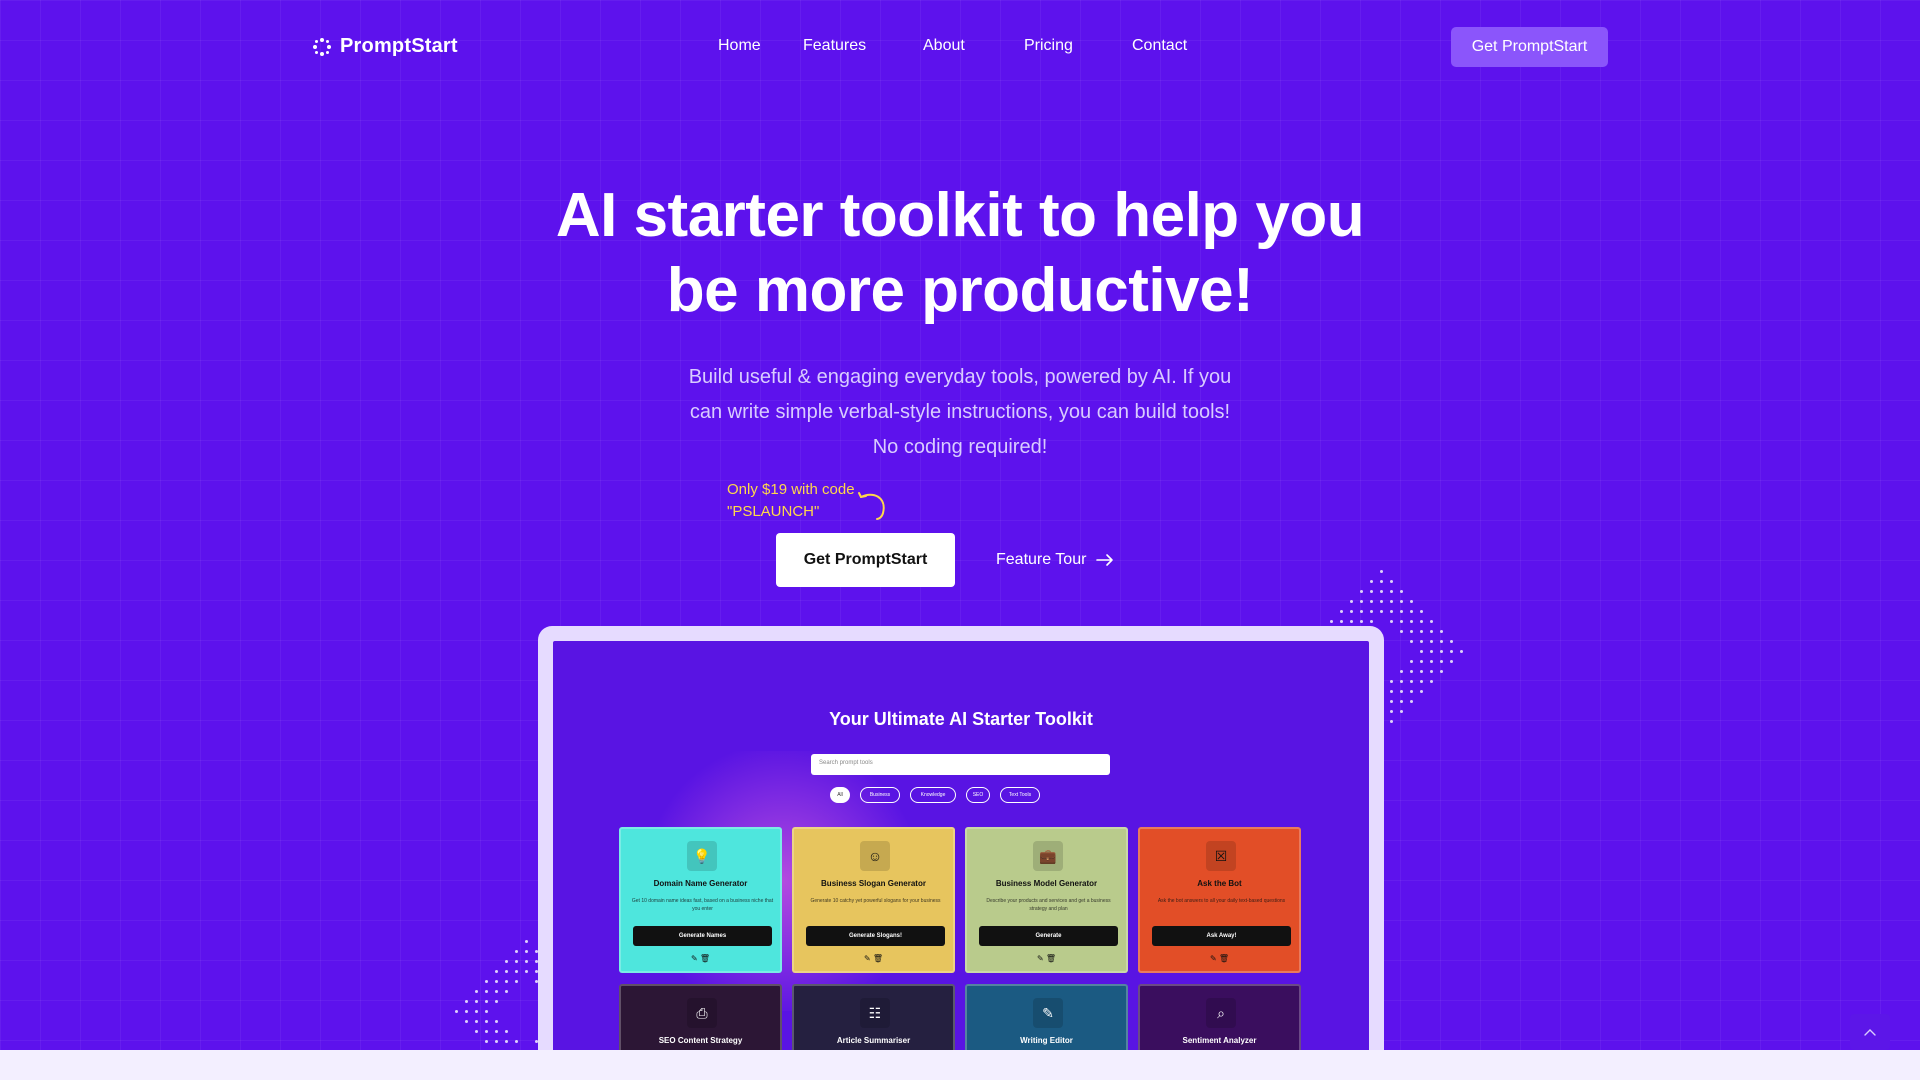  What do you see at coordinates (865, 560) in the screenshot?
I see `hero-get-promptstart-button: Get PromptStart` at bounding box center [865, 560].